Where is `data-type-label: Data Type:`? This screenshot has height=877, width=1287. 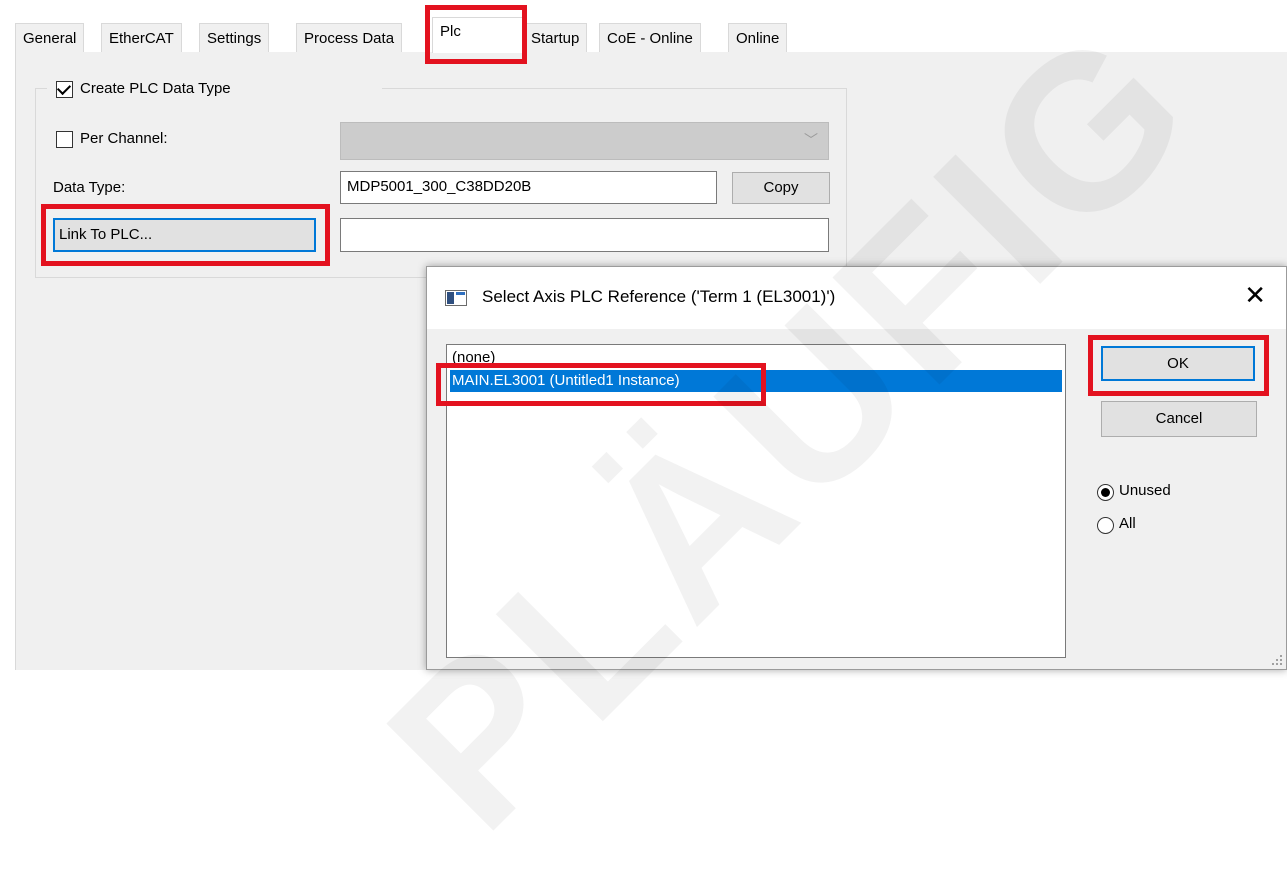 data-type-label: Data Type: is located at coordinates (89, 187).